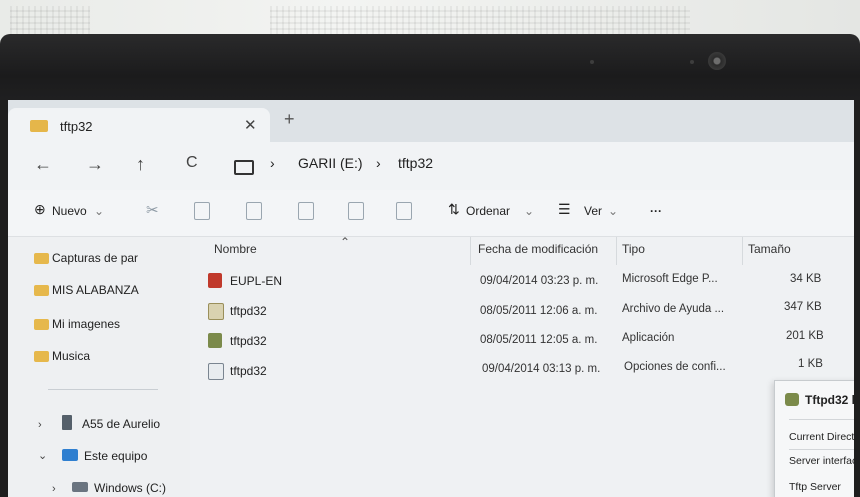 The image size is (860, 497). I want to click on nav-folder-mis-alabanza: MIS ALABANZA, so click(86, 290).